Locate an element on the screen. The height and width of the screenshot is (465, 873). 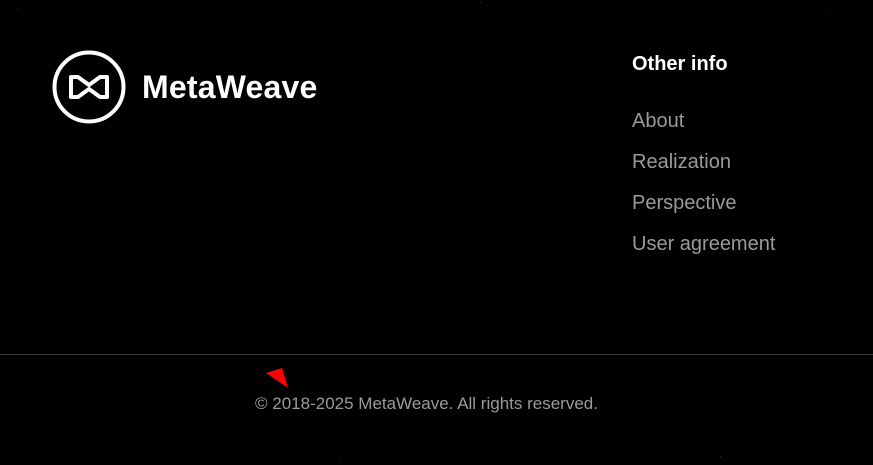
red-arrow-cursor-icon is located at coordinates (277, 378).